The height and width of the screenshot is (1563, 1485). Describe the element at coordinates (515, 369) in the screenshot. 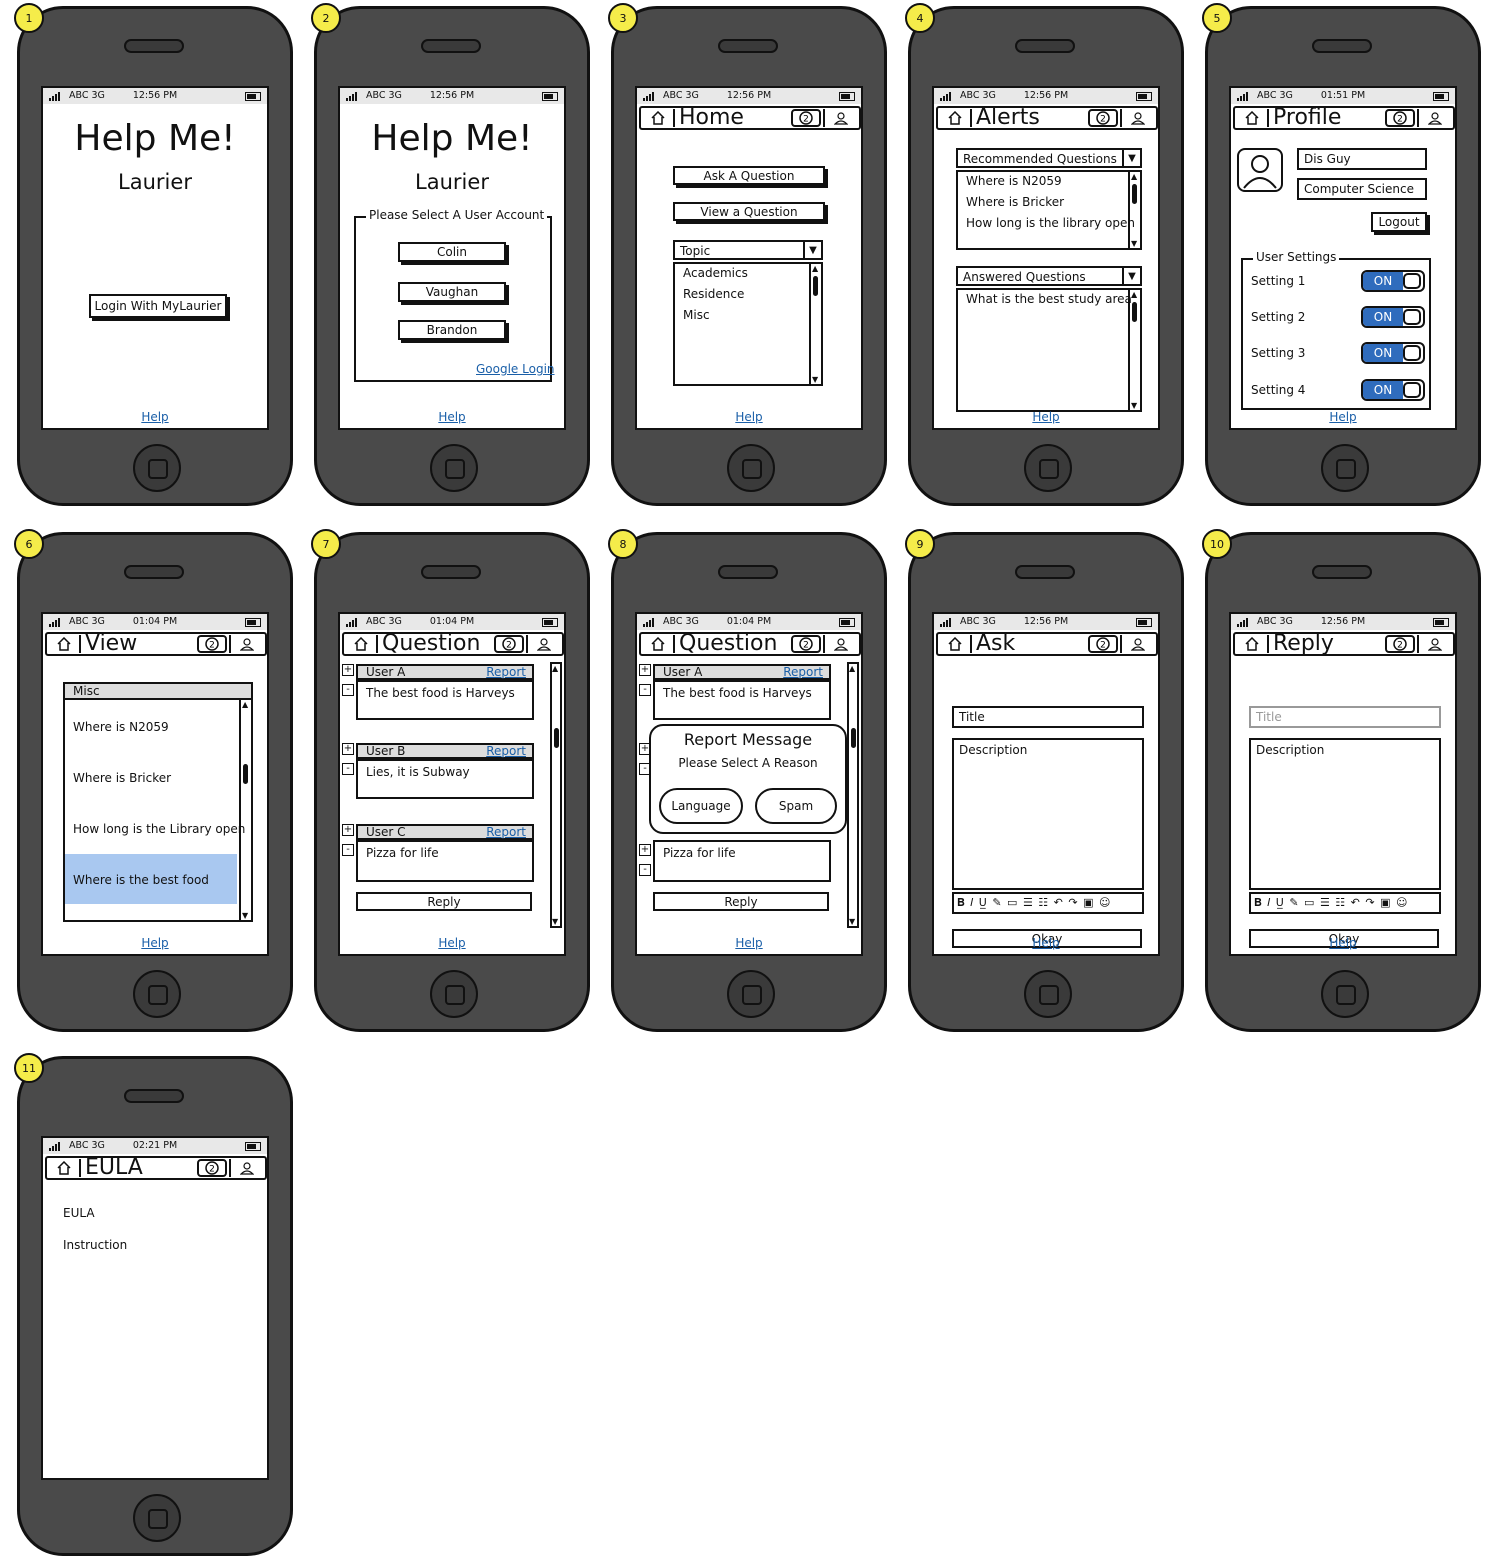

I see `google-login-link: Google Login` at that location.